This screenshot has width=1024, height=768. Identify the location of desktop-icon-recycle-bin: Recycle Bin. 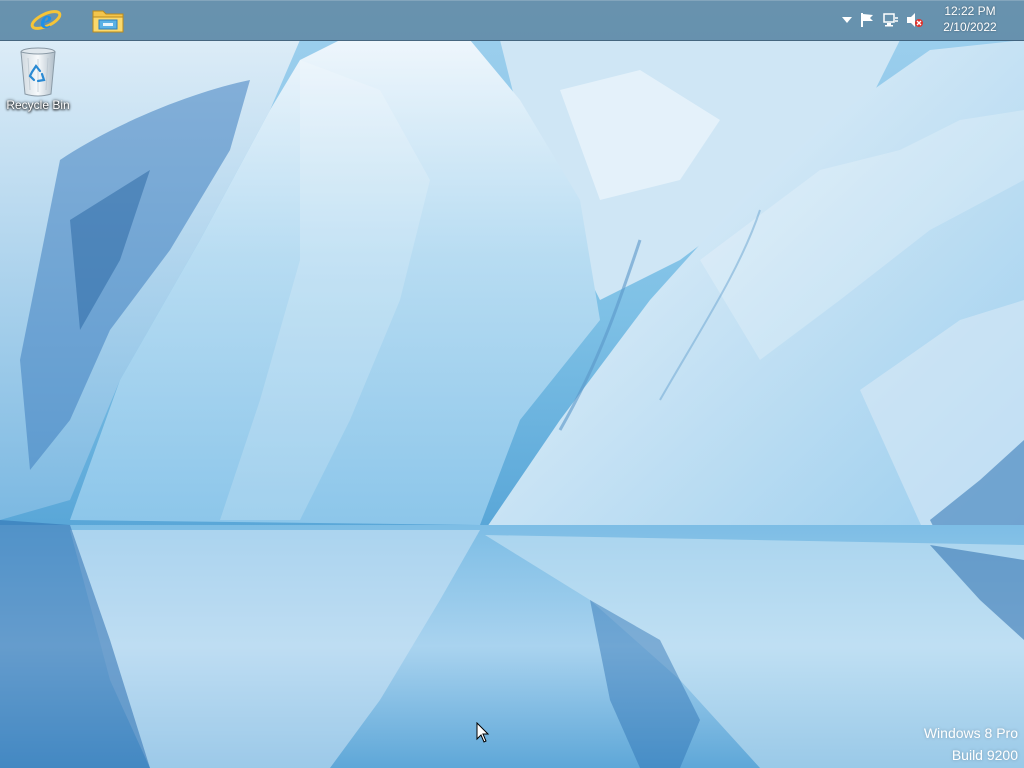
(38, 83).